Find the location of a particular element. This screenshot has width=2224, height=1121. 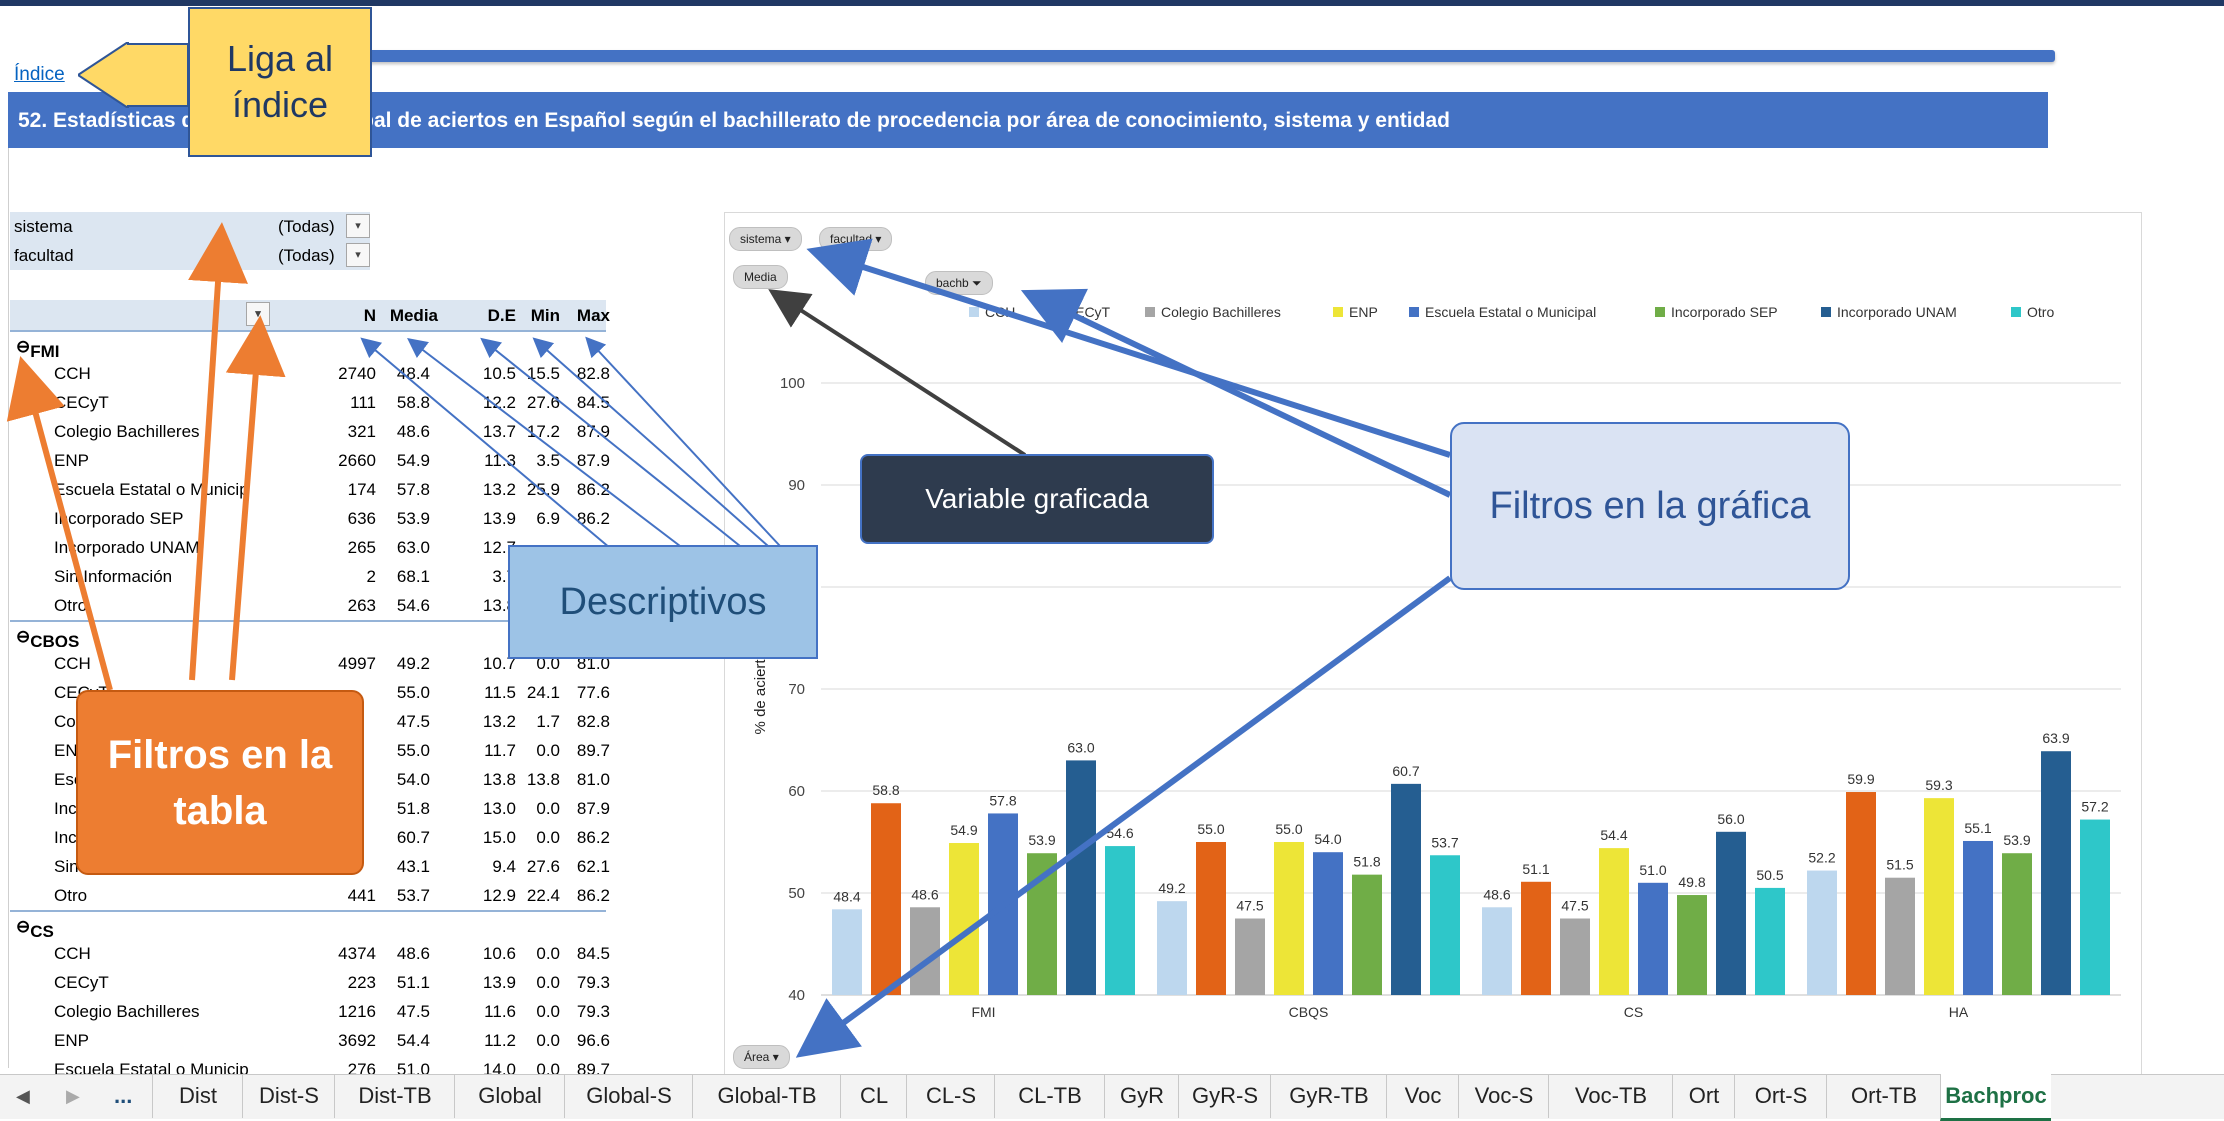

sheet-tab-gyr-s: GyR-S is located at coordinates (1224, 1096).